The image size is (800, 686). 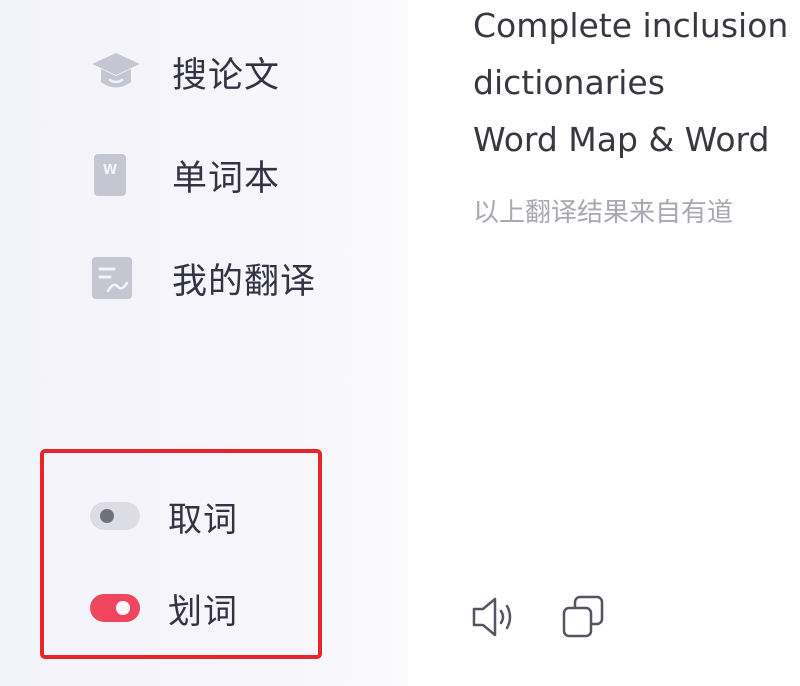 What do you see at coordinates (493, 617) in the screenshot?
I see `speaker-icon` at bounding box center [493, 617].